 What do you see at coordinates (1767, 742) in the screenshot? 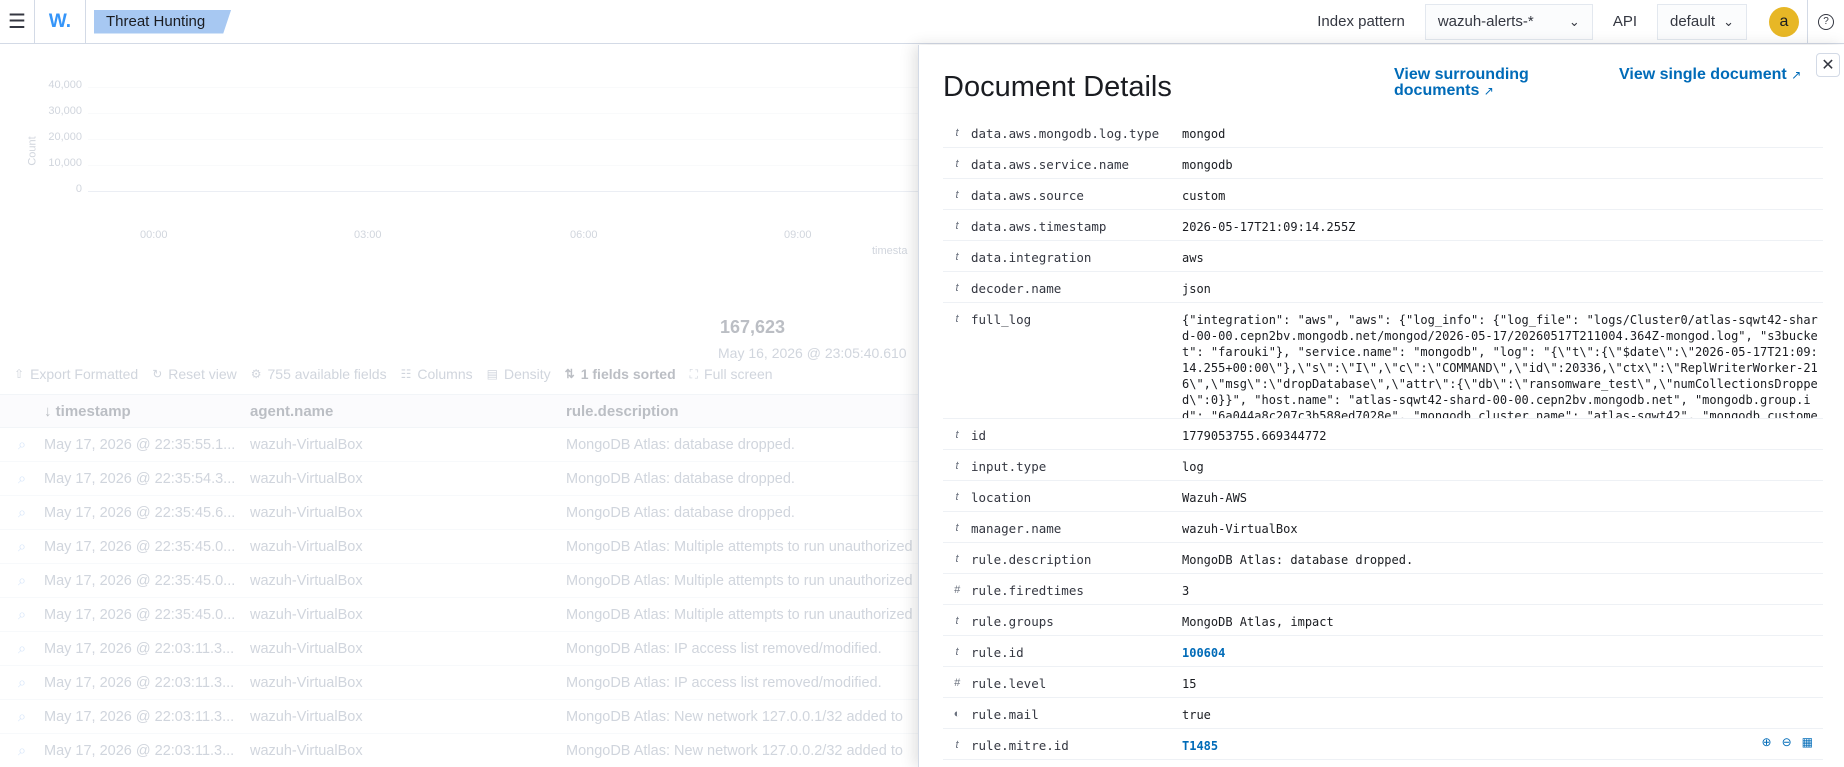
I see `filter-for-value-icon: ⊕` at bounding box center [1767, 742].